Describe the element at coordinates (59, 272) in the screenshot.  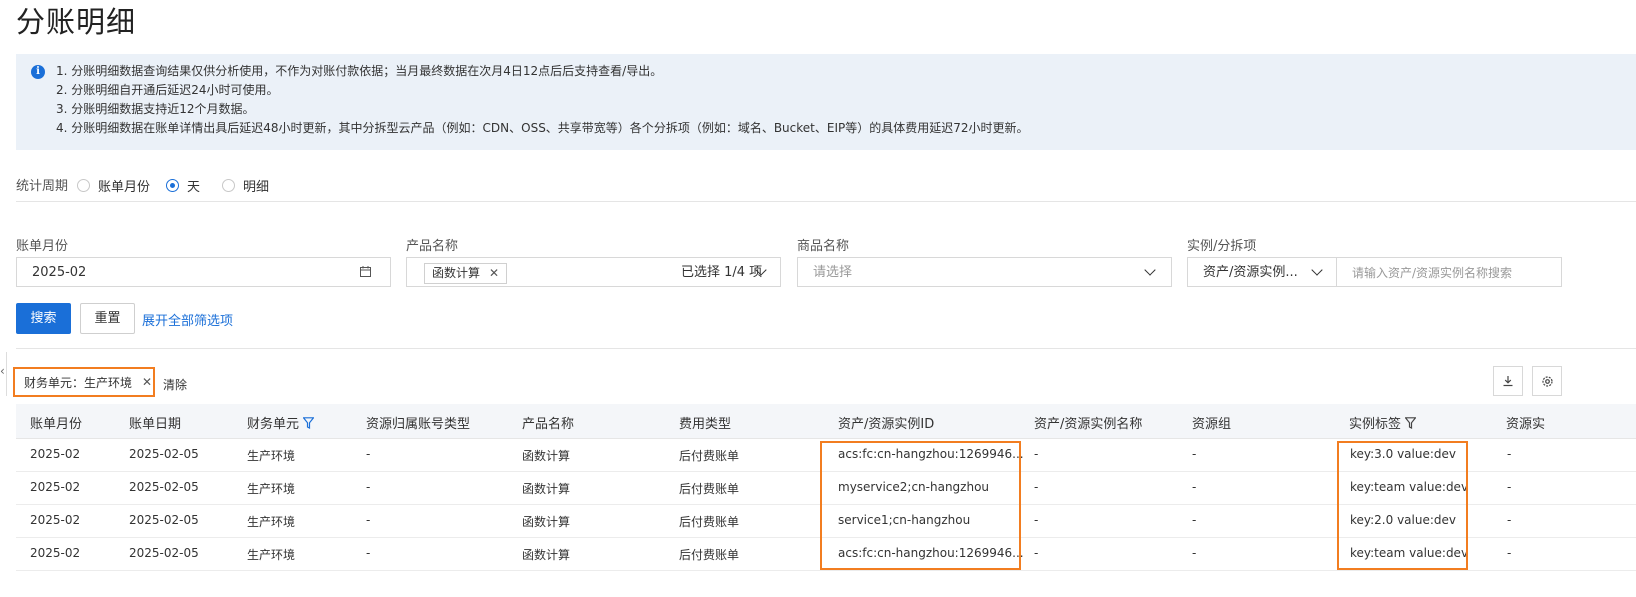
I see `bill-month-value: 2025-02` at that location.